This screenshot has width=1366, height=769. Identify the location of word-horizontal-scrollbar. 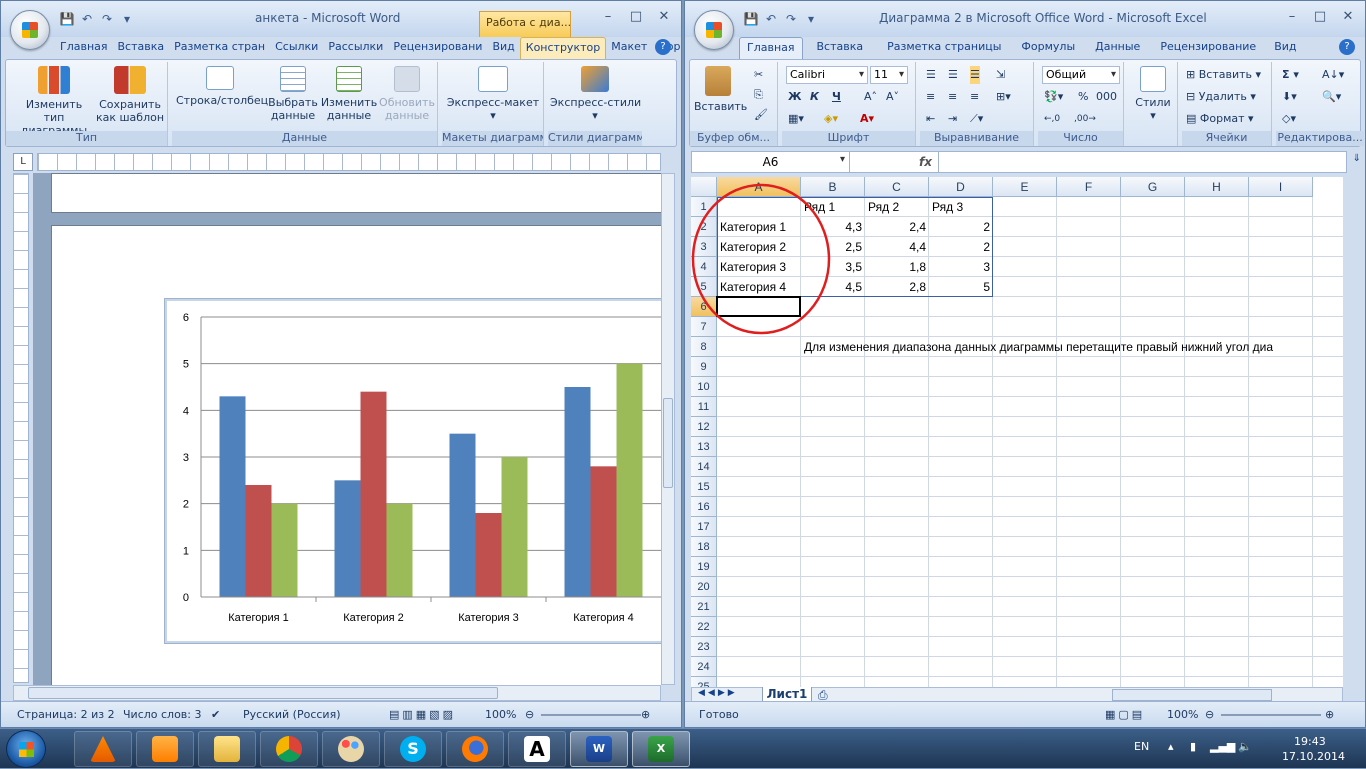
(337, 693).